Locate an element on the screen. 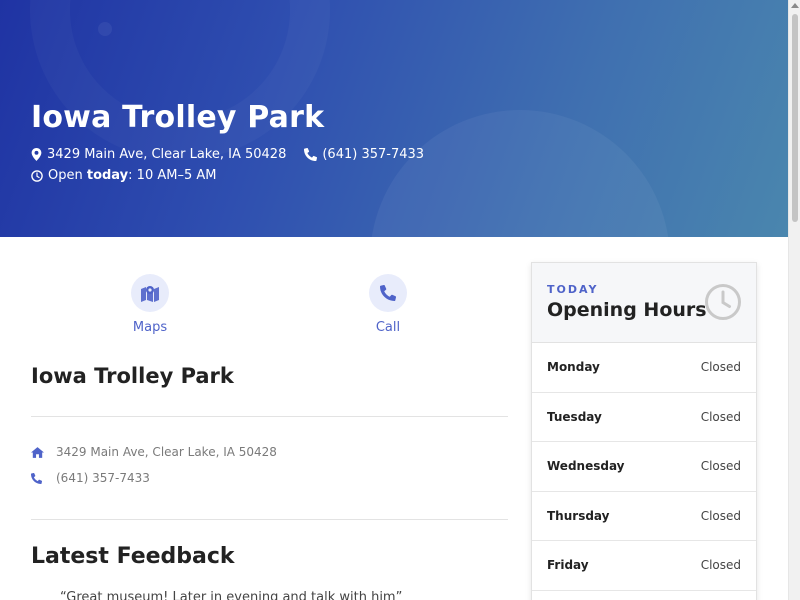  opening-hours-header: TODAY Opening Hours is located at coordinates (644, 303).